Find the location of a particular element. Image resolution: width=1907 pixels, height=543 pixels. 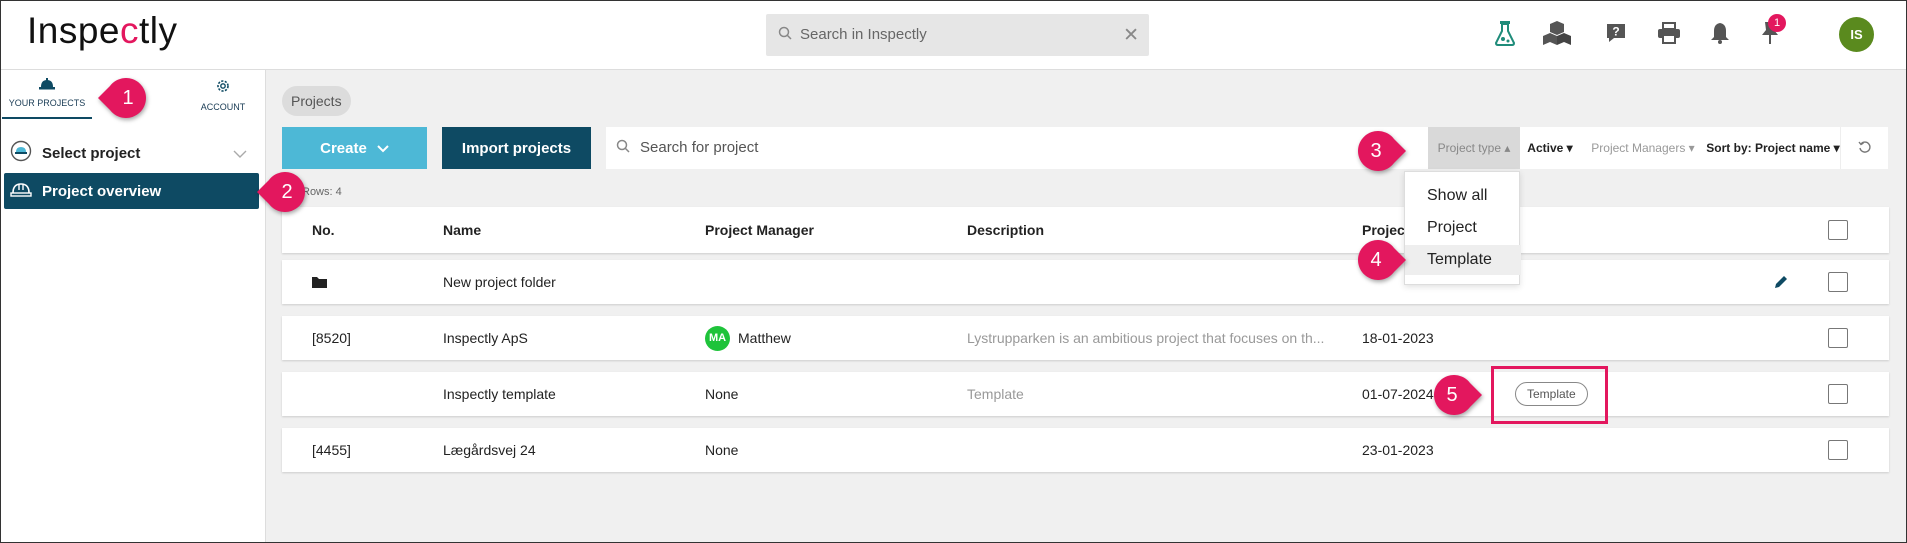

helmet-icon is located at coordinates (47, 85).